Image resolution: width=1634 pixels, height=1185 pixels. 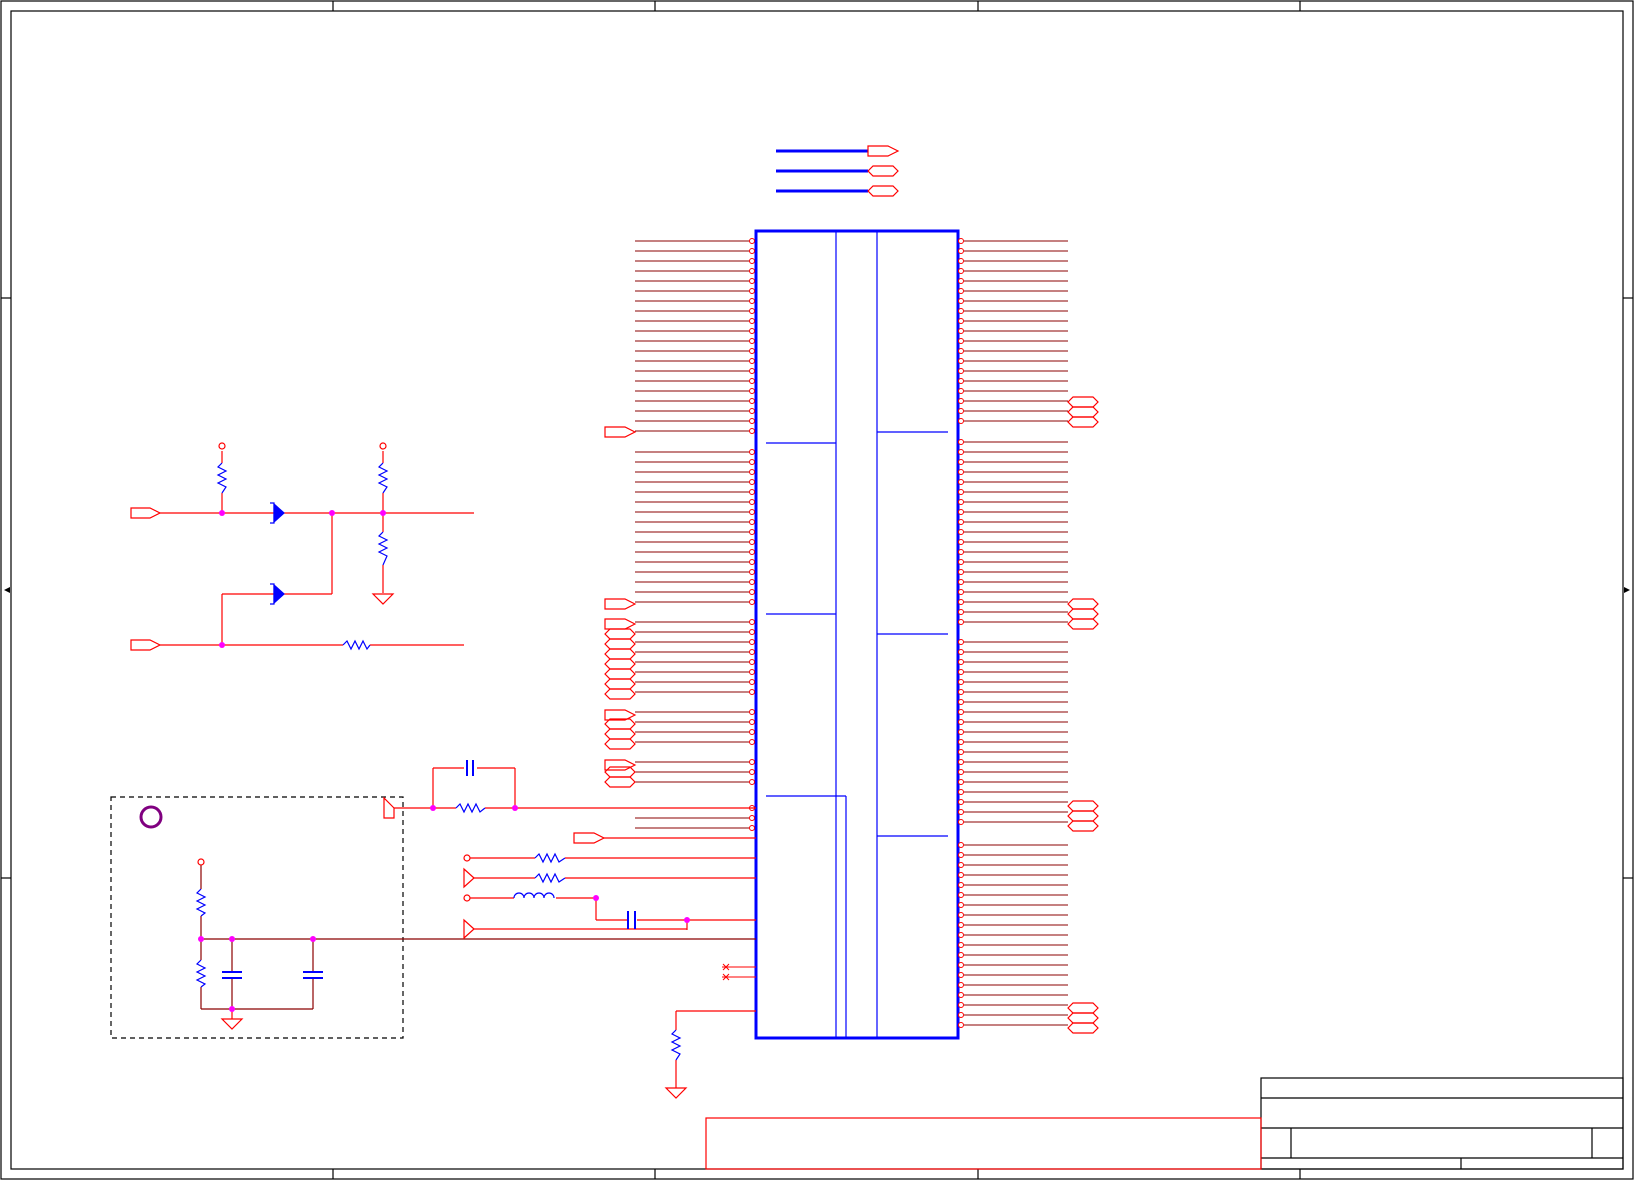 I want to click on subcircuit-junctions, so click(x=257, y=974).